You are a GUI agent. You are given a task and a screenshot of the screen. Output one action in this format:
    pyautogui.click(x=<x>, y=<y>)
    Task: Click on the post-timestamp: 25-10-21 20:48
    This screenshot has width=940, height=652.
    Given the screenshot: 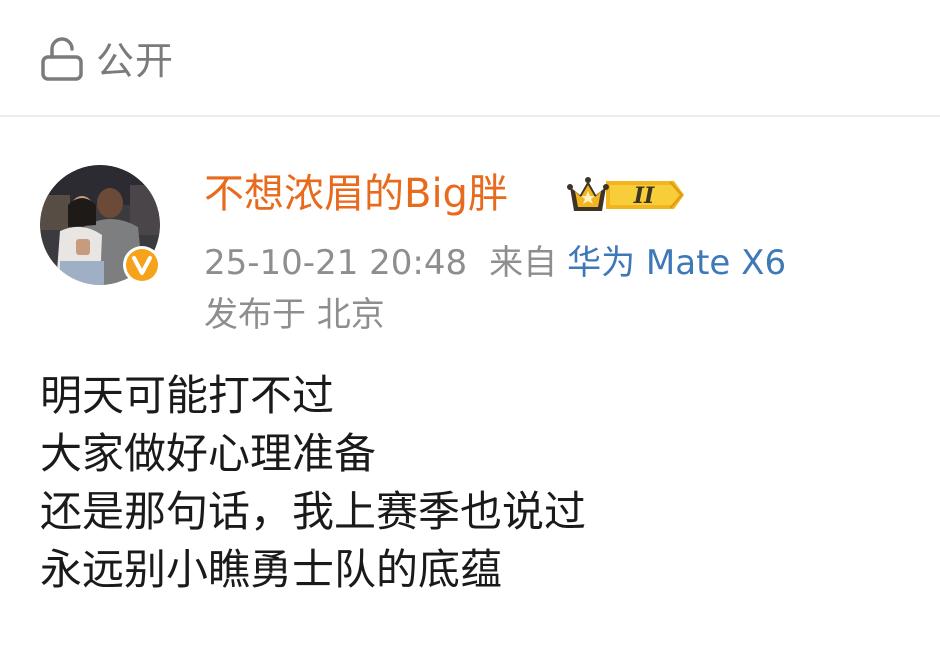 What is the action you would take?
    pyautogui.click(x=336, y=263)
    